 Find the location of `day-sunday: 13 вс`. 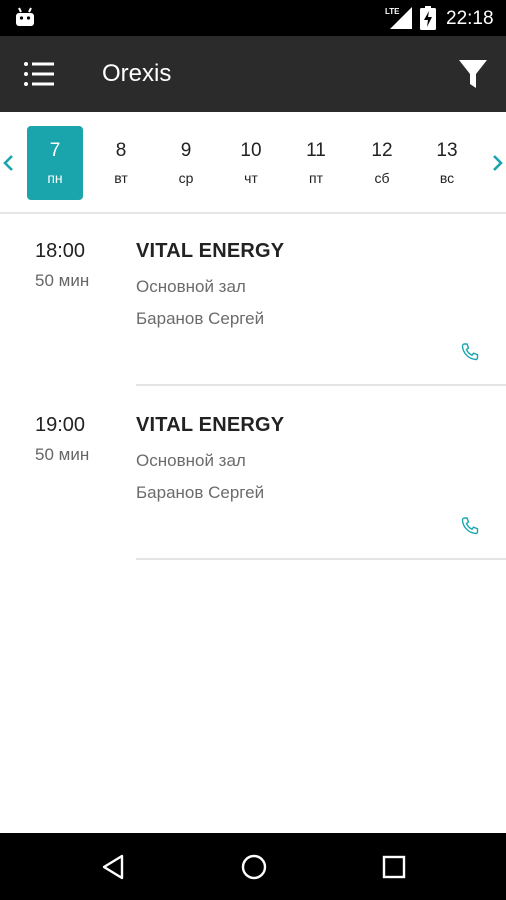

day-sunday: 13 вс is located at coordinates (447, 163).